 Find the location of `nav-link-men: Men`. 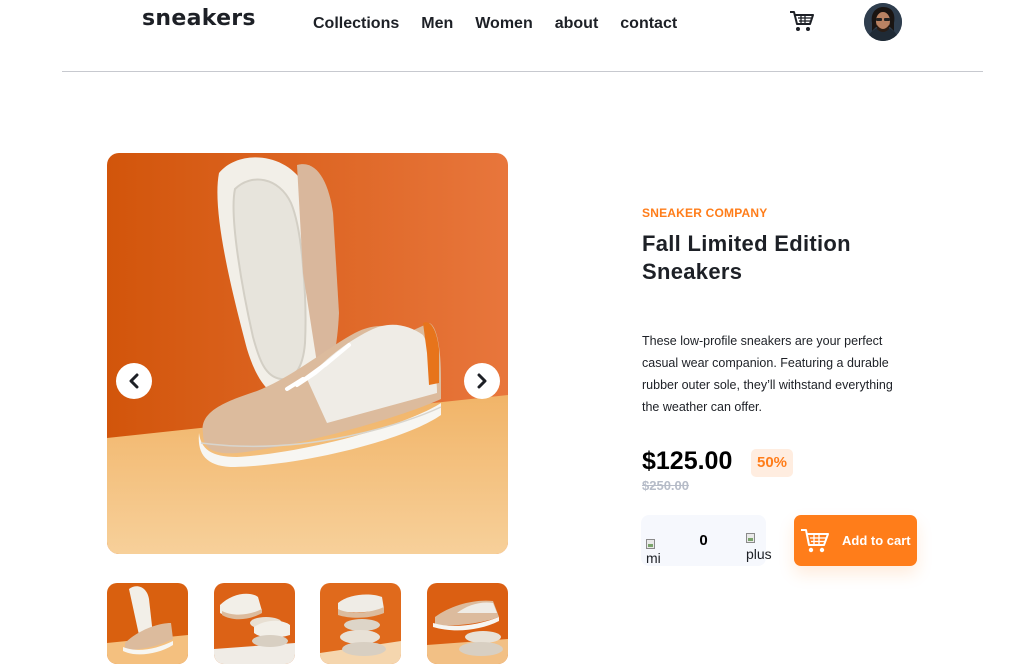

nav-link-men: Men is located at coordinates (437, 24).